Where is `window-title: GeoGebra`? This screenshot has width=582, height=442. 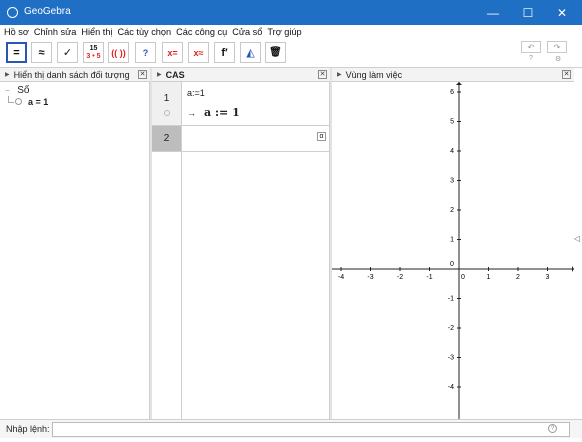
window-title: GeoGebra is located at coordinates (47, 11).